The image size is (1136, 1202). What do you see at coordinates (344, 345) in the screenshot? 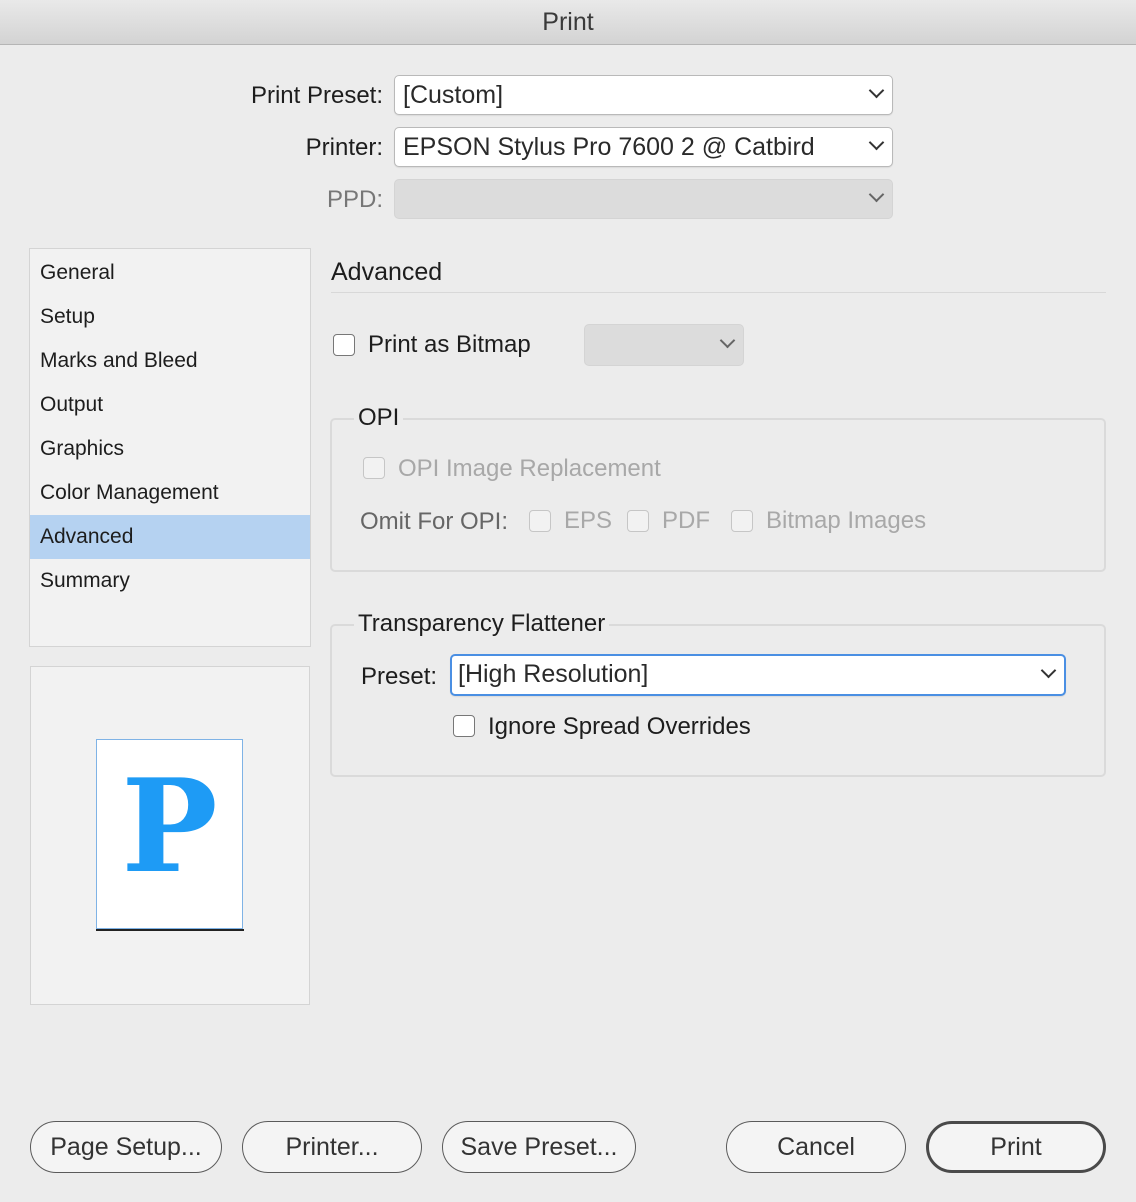
I see `print-as-bitmap-checkbox` at bounding box center [344, 345].